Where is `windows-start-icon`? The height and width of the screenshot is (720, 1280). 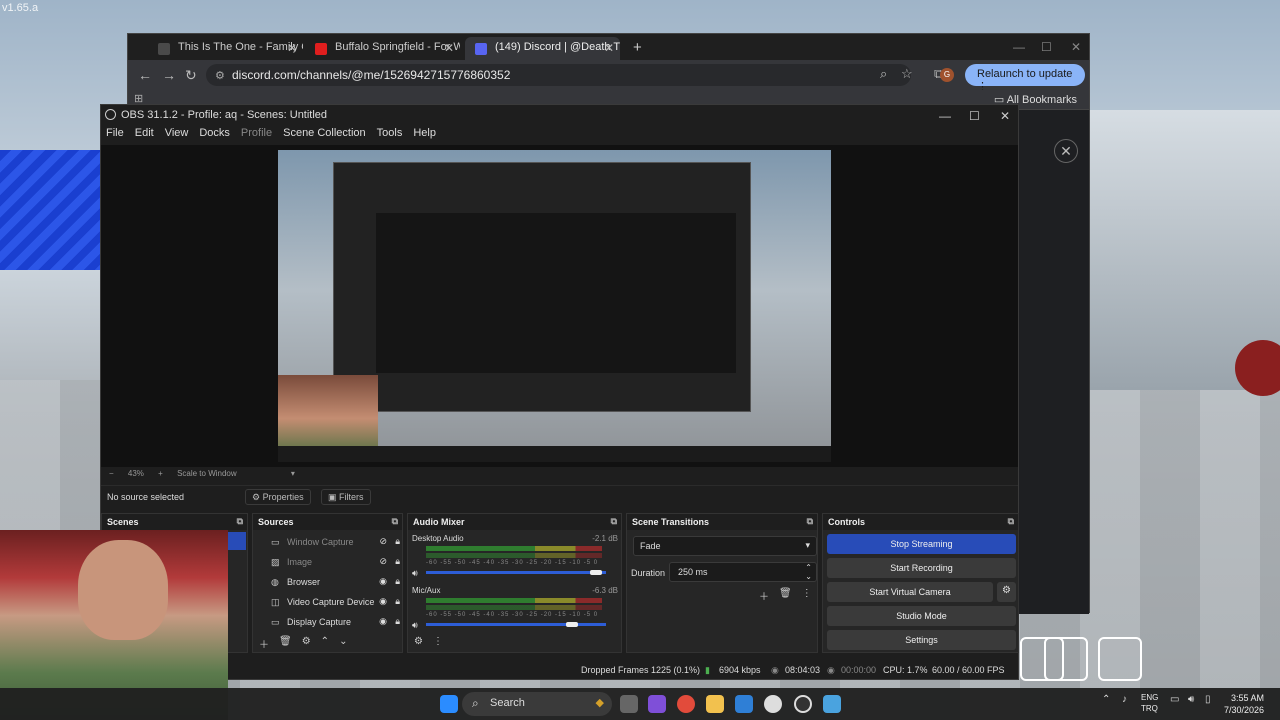 windows-start-icon is located at coordinates (449, 704).